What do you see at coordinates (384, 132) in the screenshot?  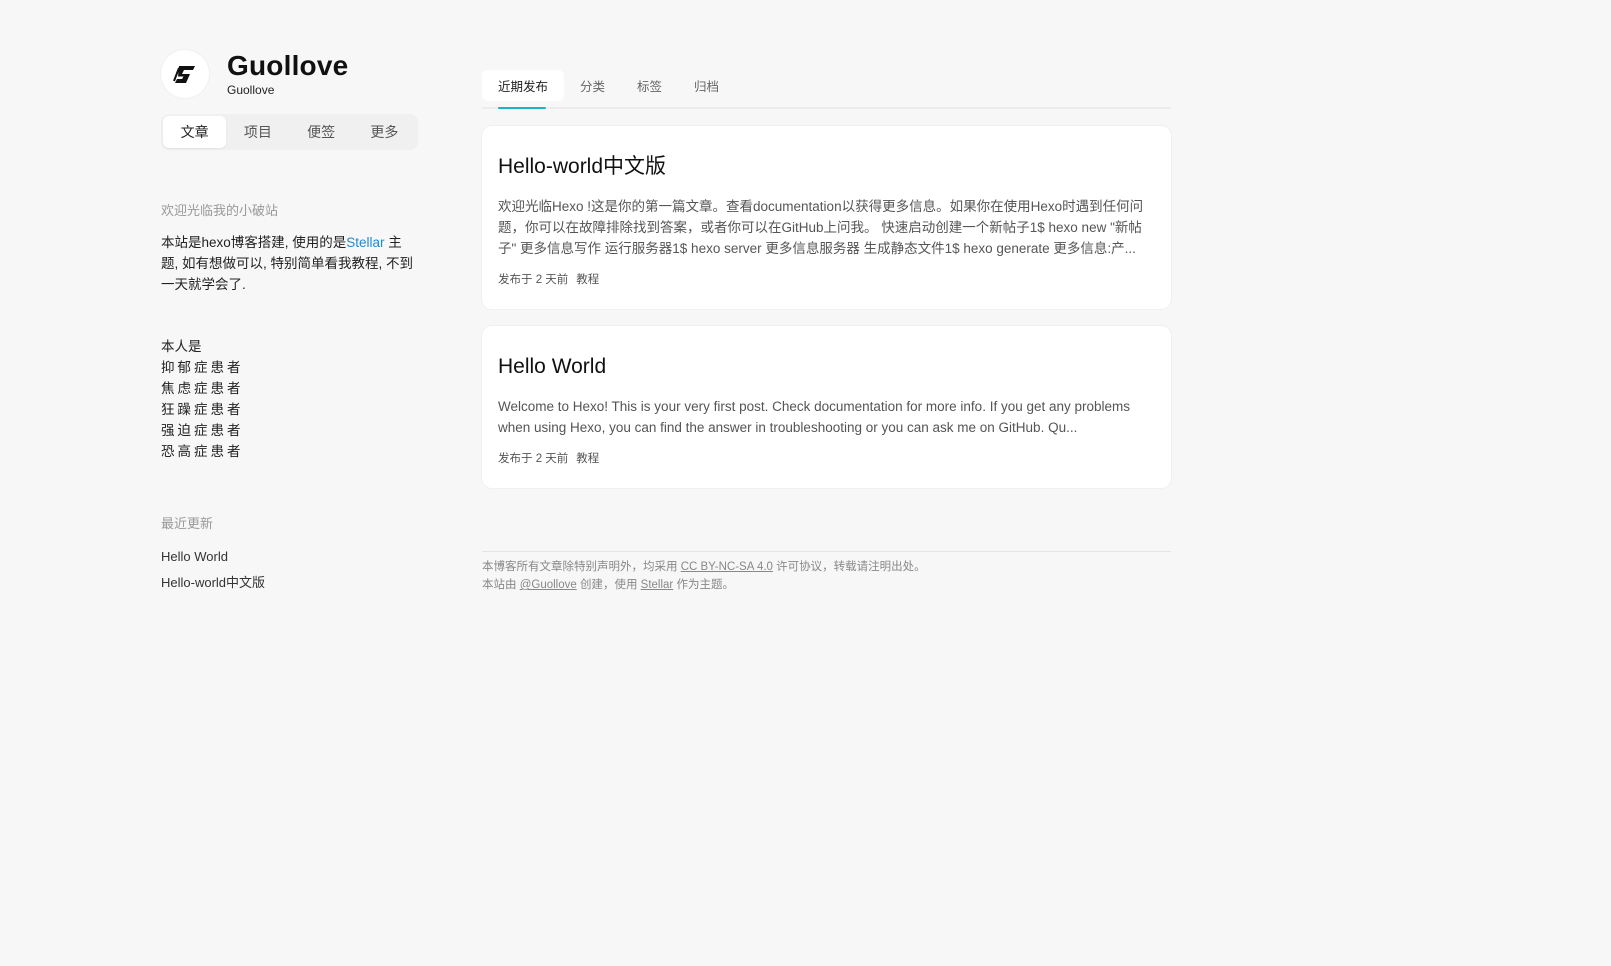 I see `nav-tab-more: 更多` at bounding box center [384, 132].